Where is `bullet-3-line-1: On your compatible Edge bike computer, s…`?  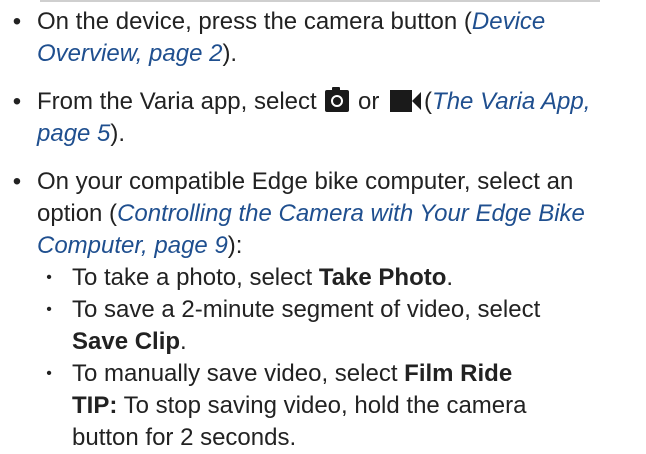
bullet-3-line-1: On your compatible Edge bike computer, s… is located at coordinates (305, 182).